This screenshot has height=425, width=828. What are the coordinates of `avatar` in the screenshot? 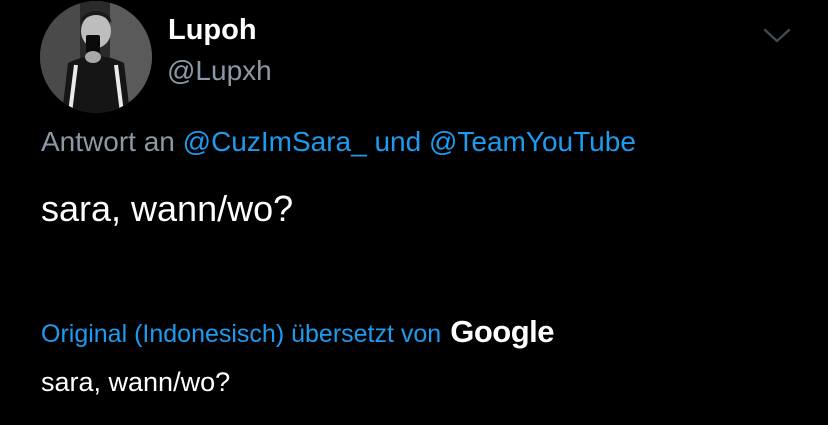 It's located at (96, 57).